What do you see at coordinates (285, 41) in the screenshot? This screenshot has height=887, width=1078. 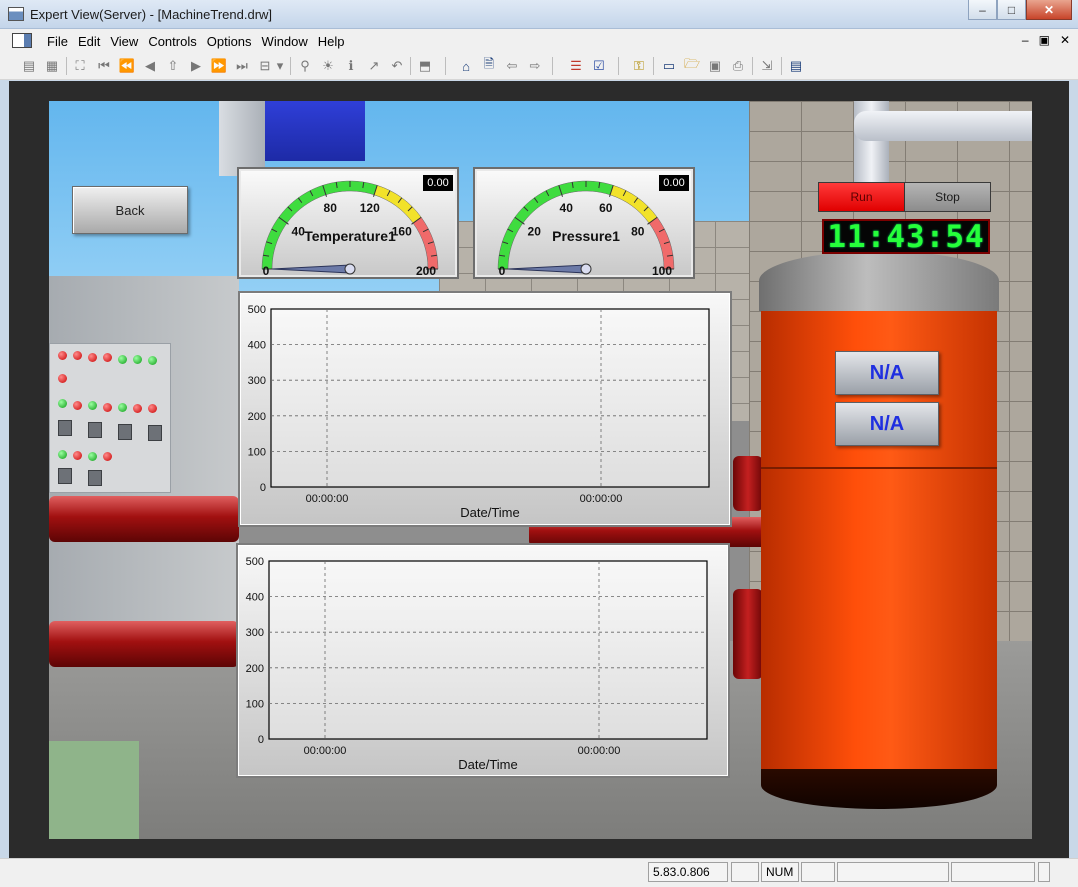 I see `menu-window: Window` at bounding box center [285, 41].